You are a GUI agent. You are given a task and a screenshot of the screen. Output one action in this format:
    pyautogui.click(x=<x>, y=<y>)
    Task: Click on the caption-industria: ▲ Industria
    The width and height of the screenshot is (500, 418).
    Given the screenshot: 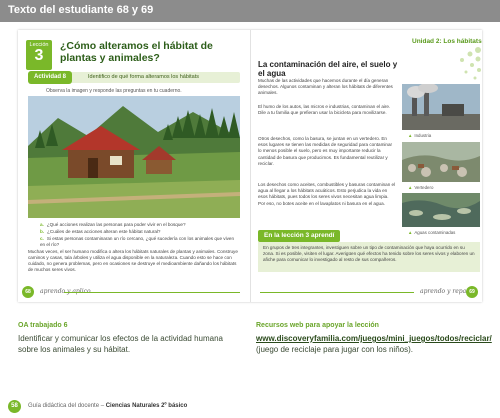 What is the action you would take?
    pyautogui.click(x=420, y=135)
    